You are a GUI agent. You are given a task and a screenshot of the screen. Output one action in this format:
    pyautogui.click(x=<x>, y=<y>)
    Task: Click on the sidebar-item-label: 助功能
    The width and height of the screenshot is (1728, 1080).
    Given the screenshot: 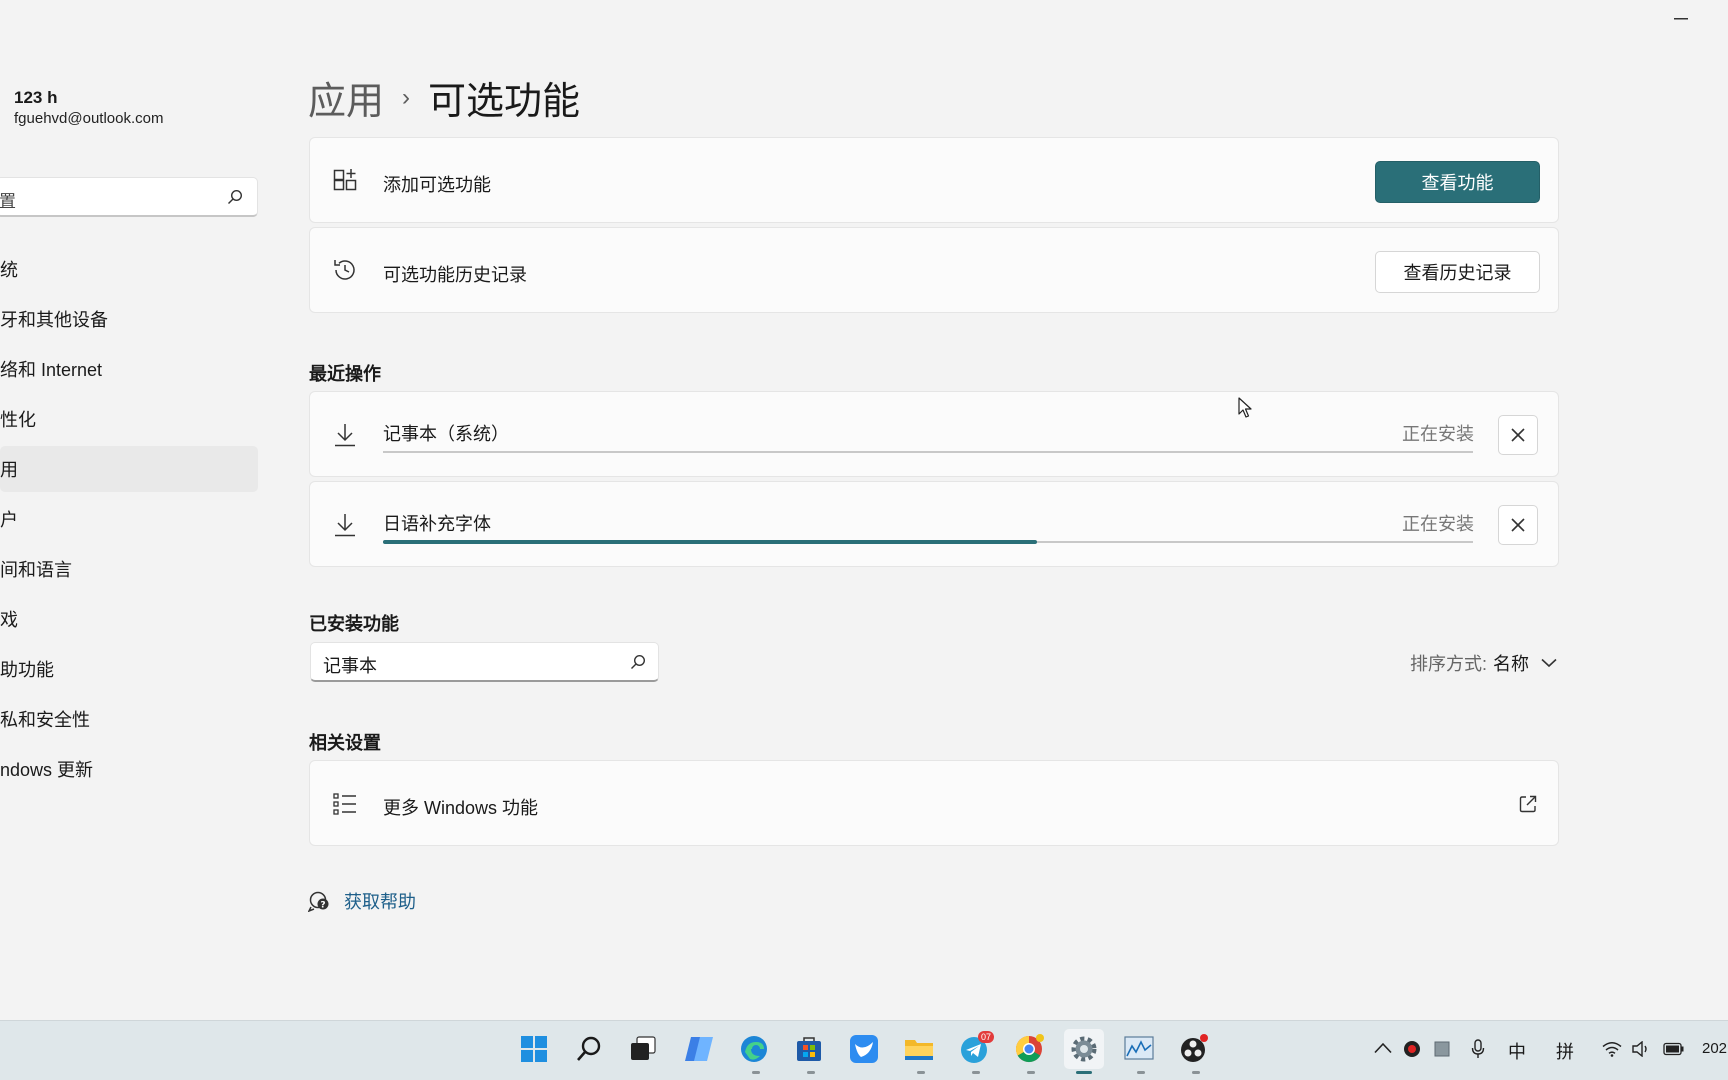 What is the action you would take?
    pyautogui.click(x=27, y=670)
    